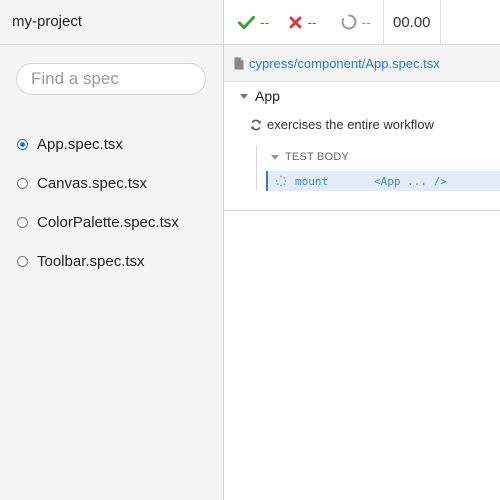 The width and height of the screenshot is (500, 500). I want to click on test-body-guide-line, so click(256, 168).